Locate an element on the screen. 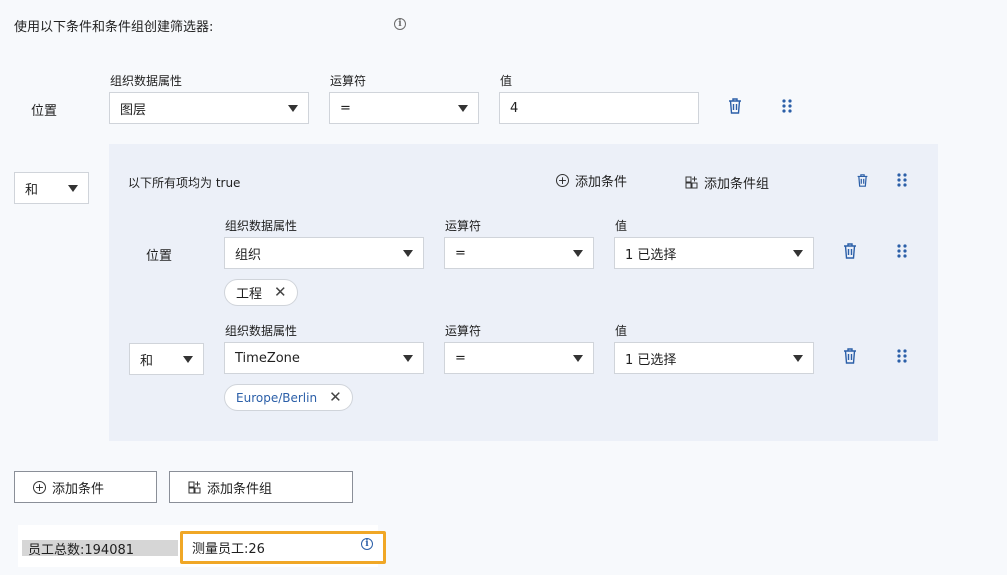  value-input: 4 is located at coordinates (599, 108).